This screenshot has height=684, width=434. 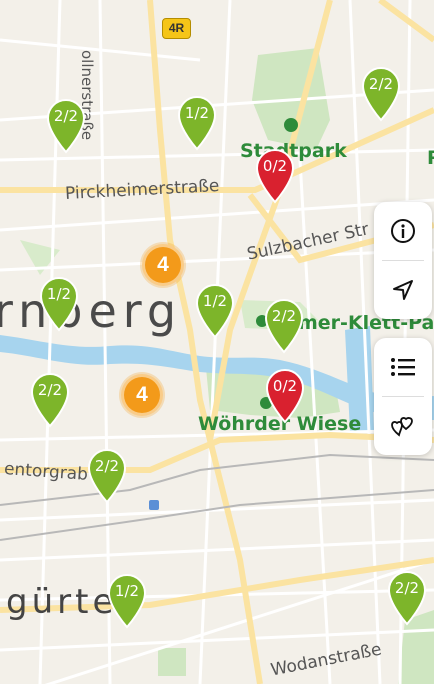 I want to click on park-icon, so click(x=291, y=125).